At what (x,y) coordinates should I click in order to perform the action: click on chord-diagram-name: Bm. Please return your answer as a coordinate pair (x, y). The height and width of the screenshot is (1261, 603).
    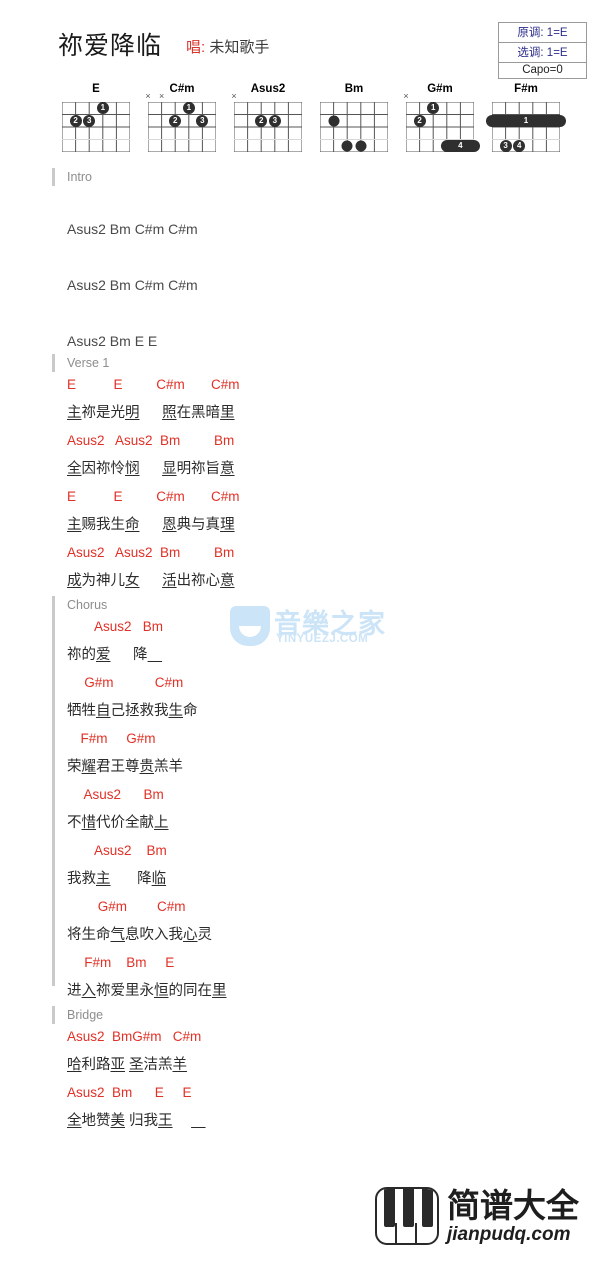
    Looking at the image, I should click on (354, 89).